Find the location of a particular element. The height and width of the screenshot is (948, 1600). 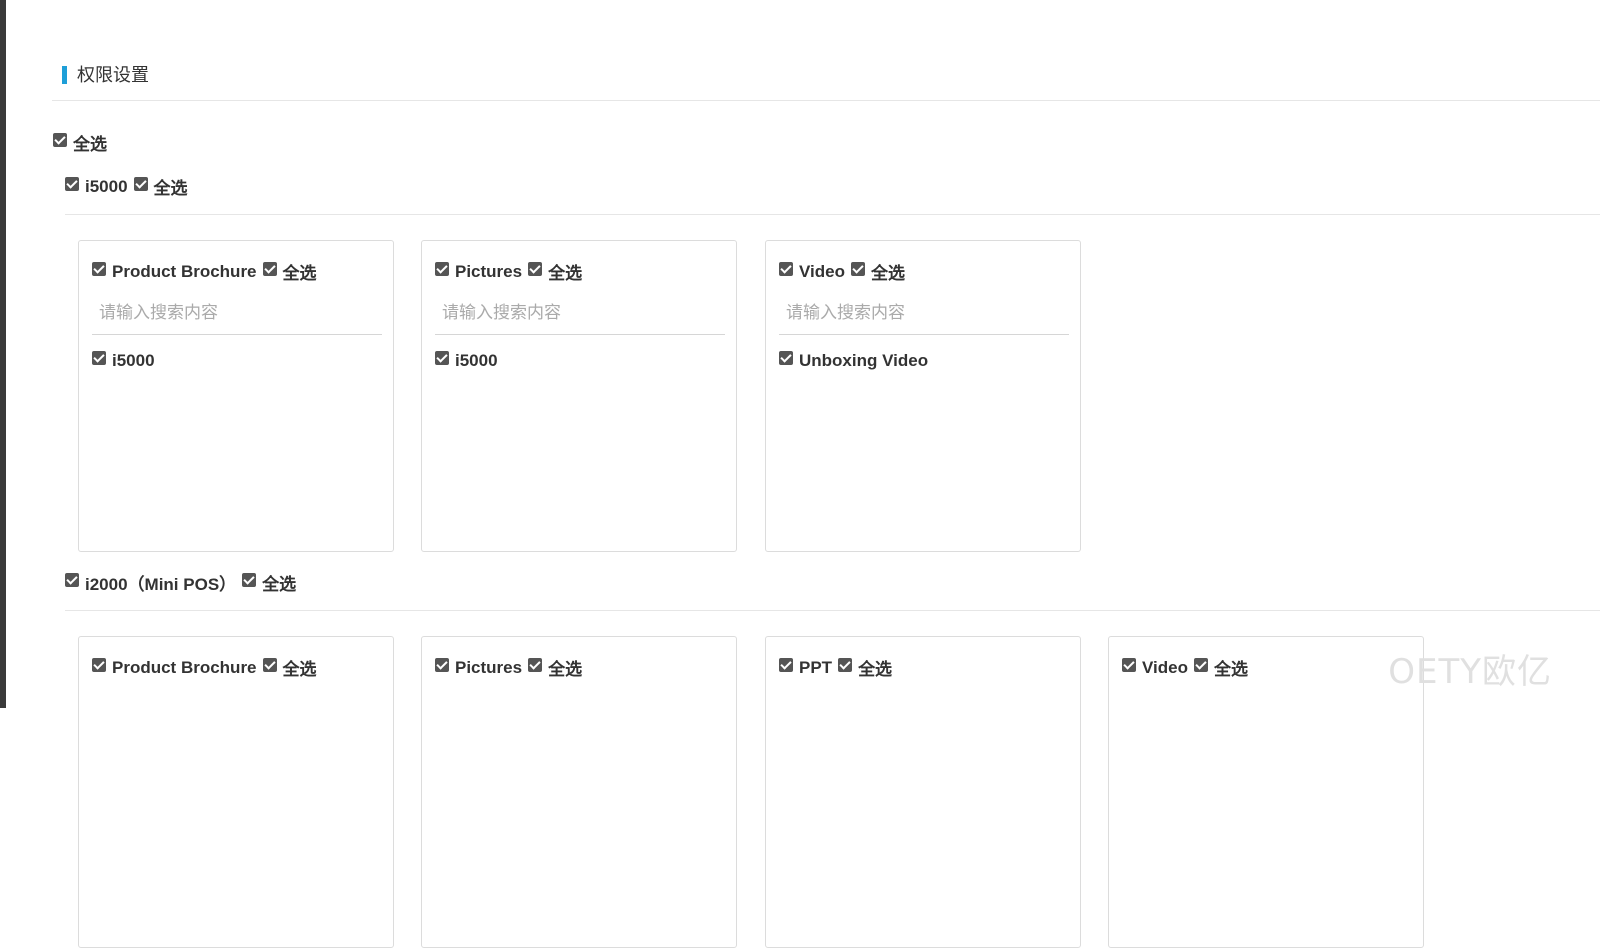

section-title: 权限设置 is located at coordinates (105, 74).